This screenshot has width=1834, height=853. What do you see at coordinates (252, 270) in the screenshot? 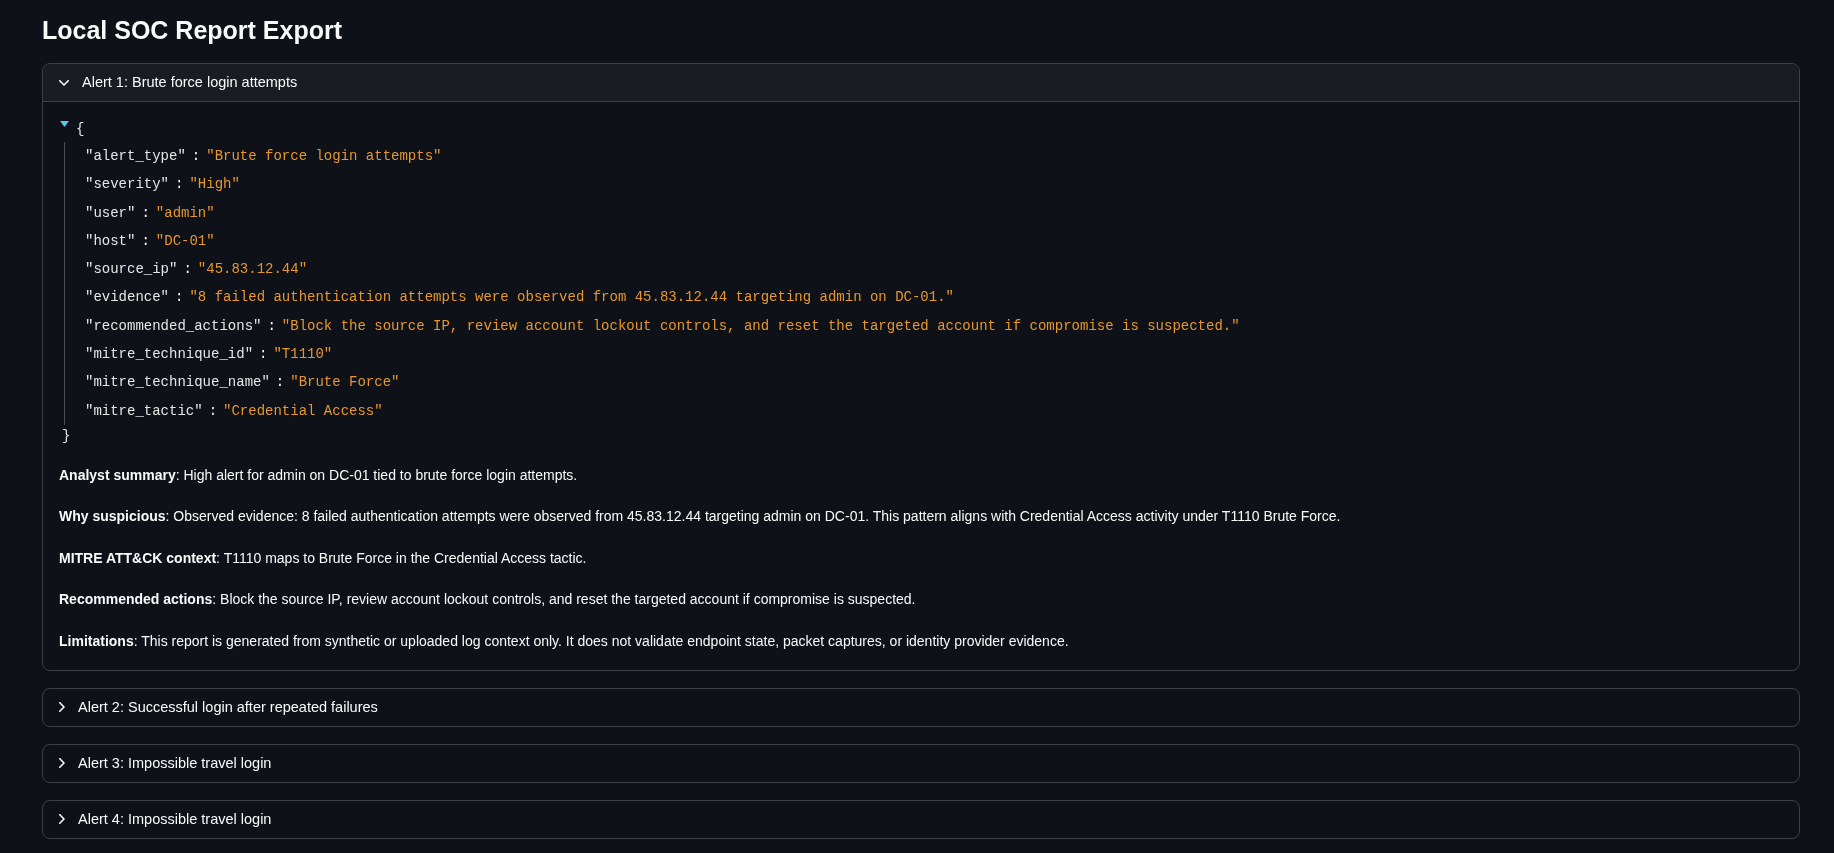
I see `json-value: "45.83.12.44"` at bounding box center [252, 270].